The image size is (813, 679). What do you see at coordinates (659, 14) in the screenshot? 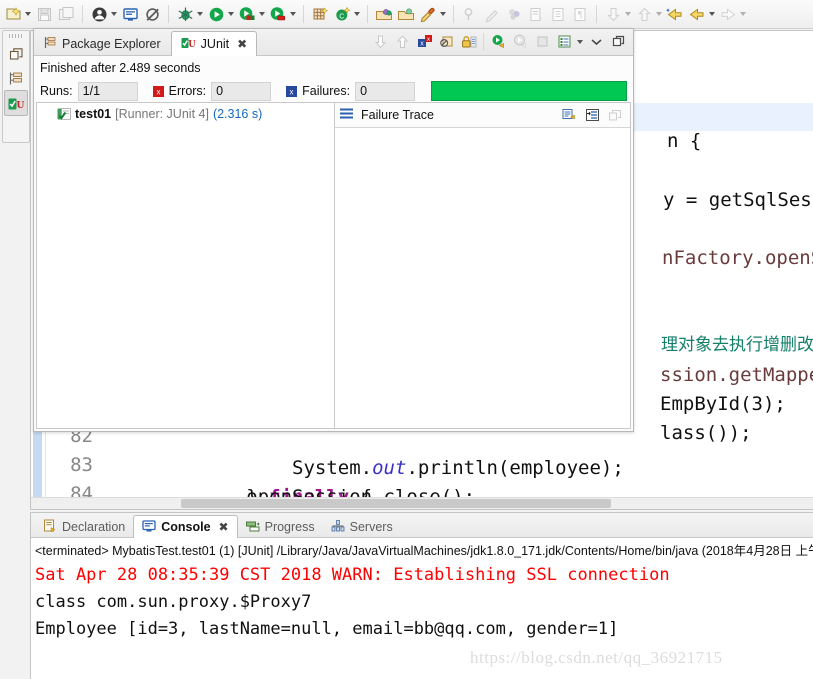
I see `previous-annotation-dropdown-caret` at bounding box center [659, 14].